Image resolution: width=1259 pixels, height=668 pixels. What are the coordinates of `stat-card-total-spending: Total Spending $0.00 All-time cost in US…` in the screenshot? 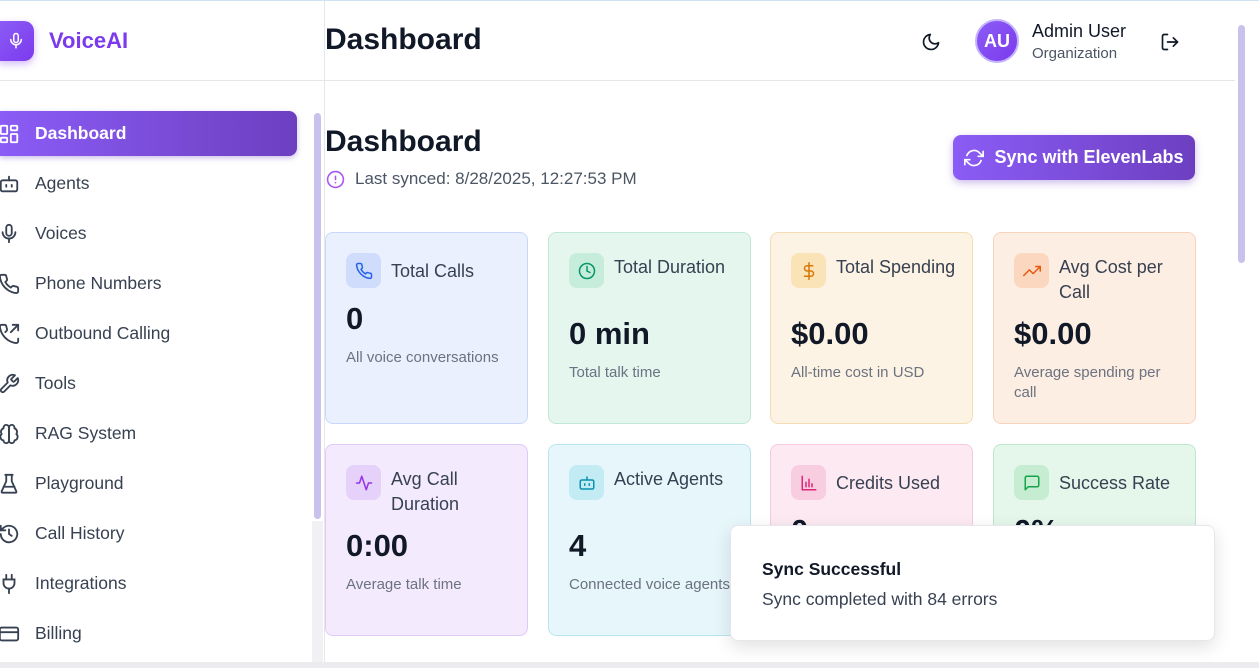 It's located at (871, 328).